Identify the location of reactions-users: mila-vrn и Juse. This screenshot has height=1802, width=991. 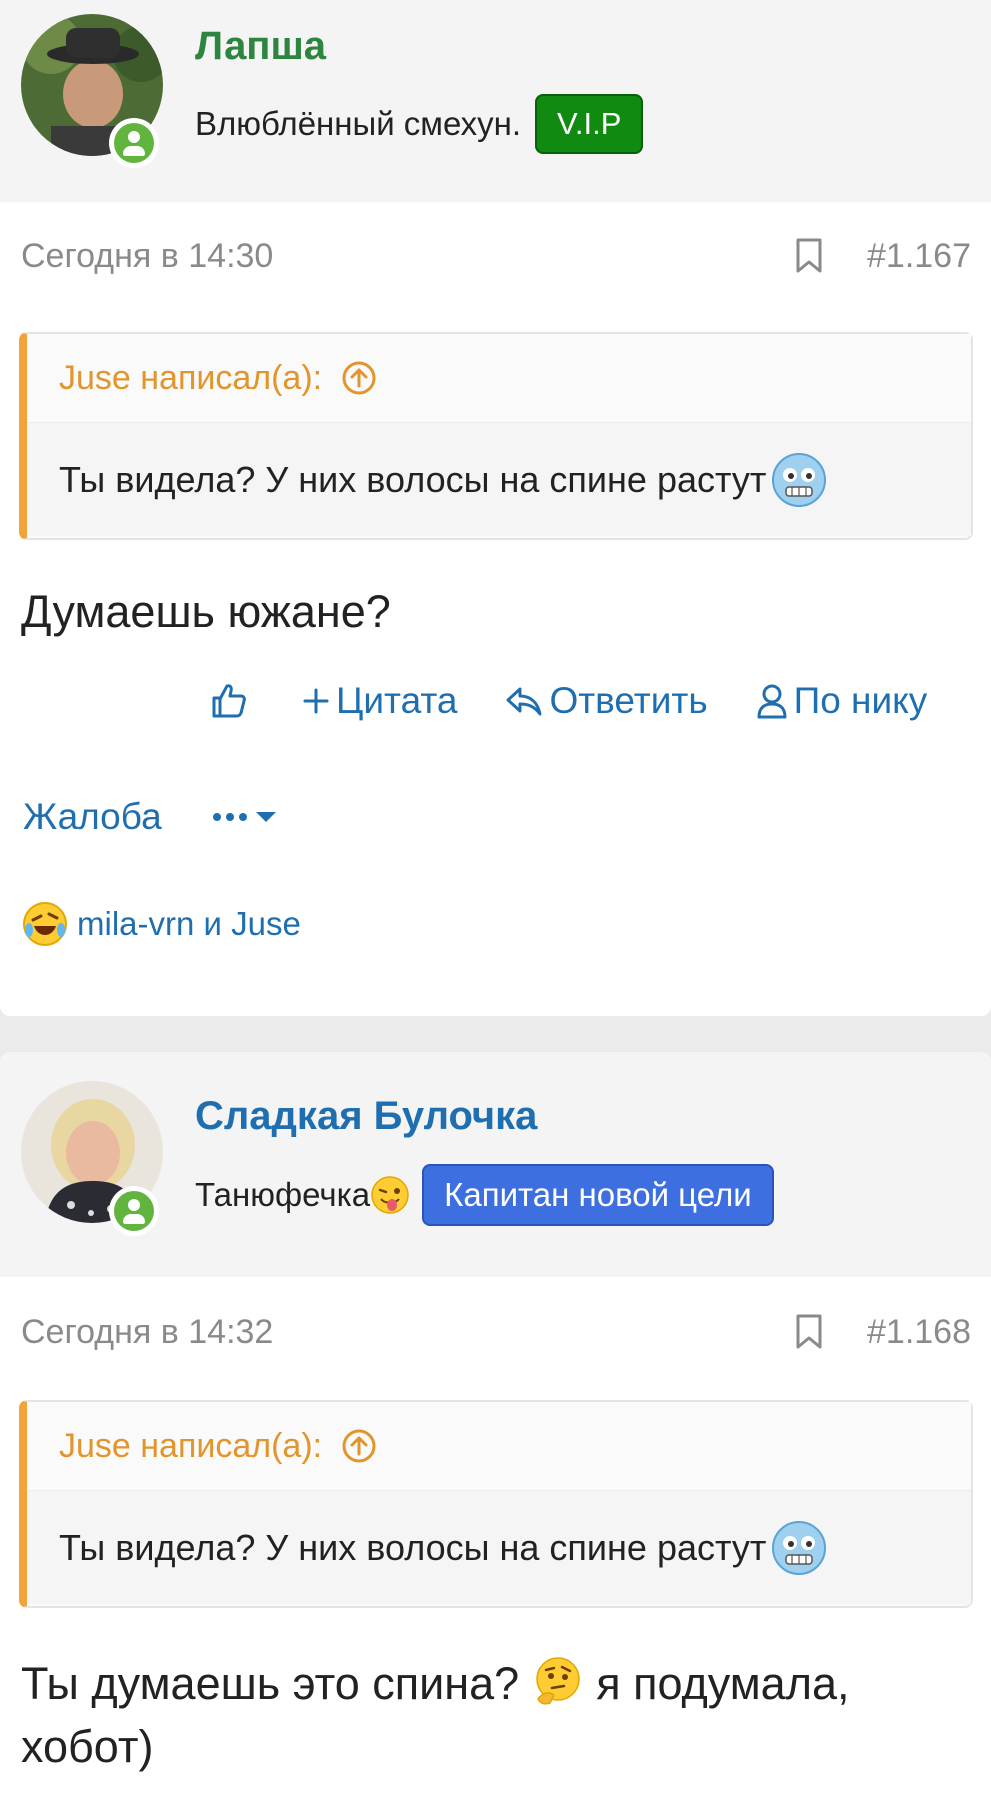
(189, 924).